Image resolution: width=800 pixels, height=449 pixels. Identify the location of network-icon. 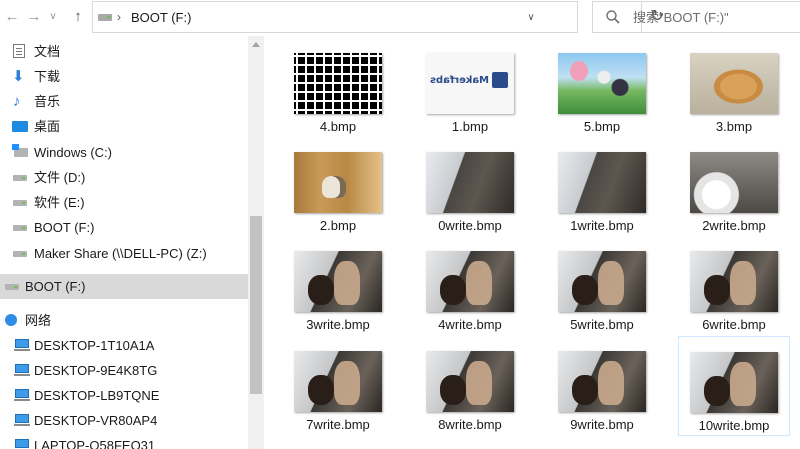
(11, 320).